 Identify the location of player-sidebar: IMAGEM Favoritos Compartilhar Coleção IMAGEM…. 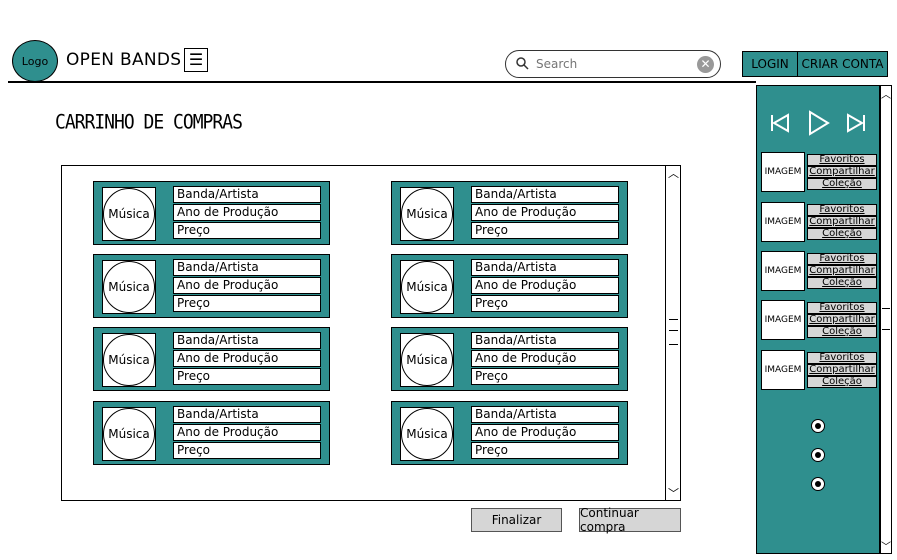
(818, 319).